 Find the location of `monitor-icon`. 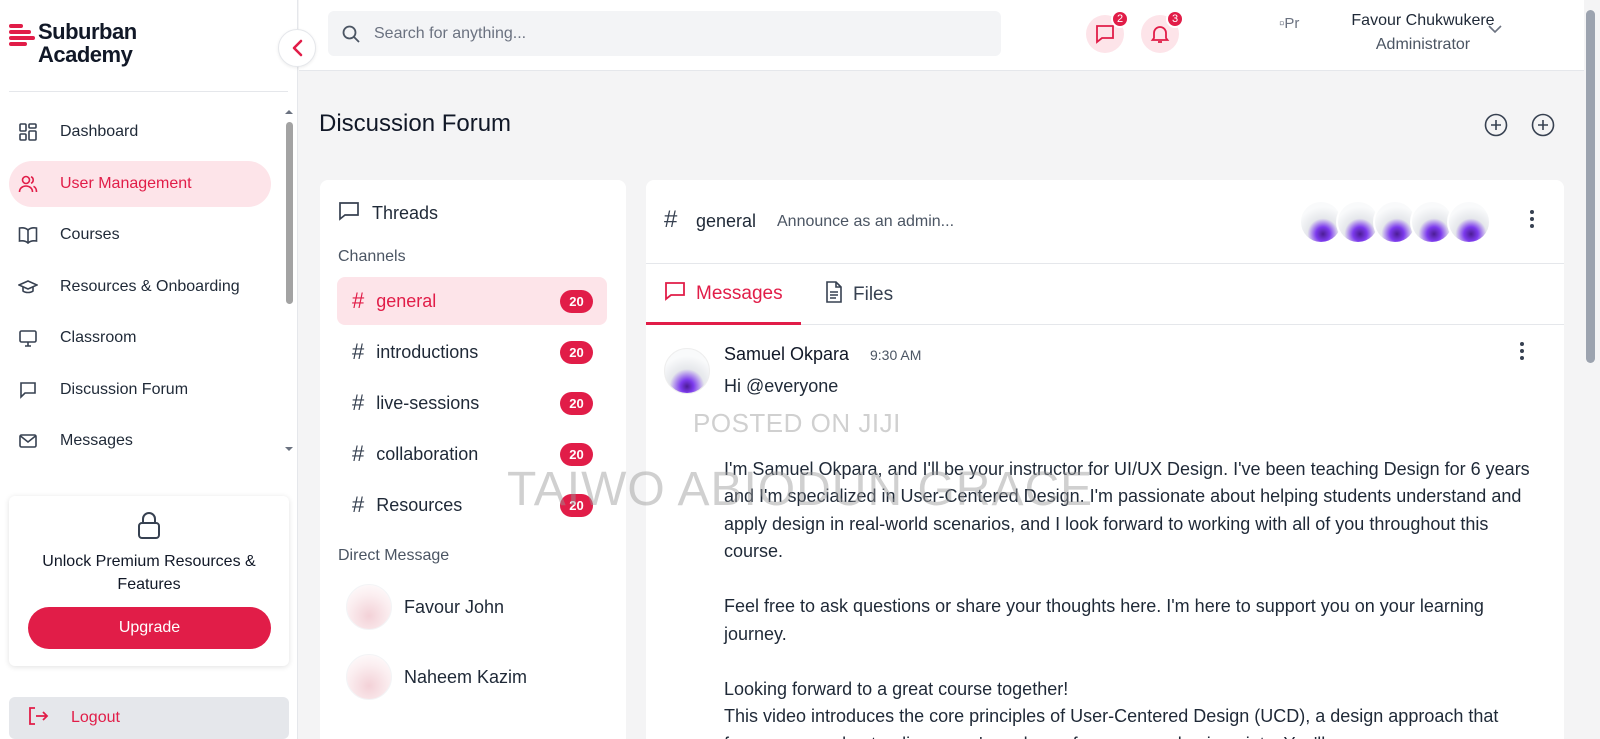

monitor-icon is located at coordinates (28, 338).